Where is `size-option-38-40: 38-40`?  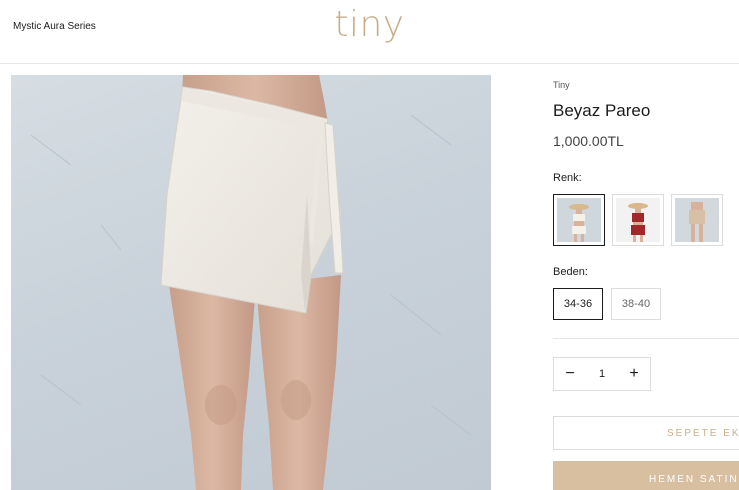
size-option-38-40: 38-40 is located at coordinates (636, 304).